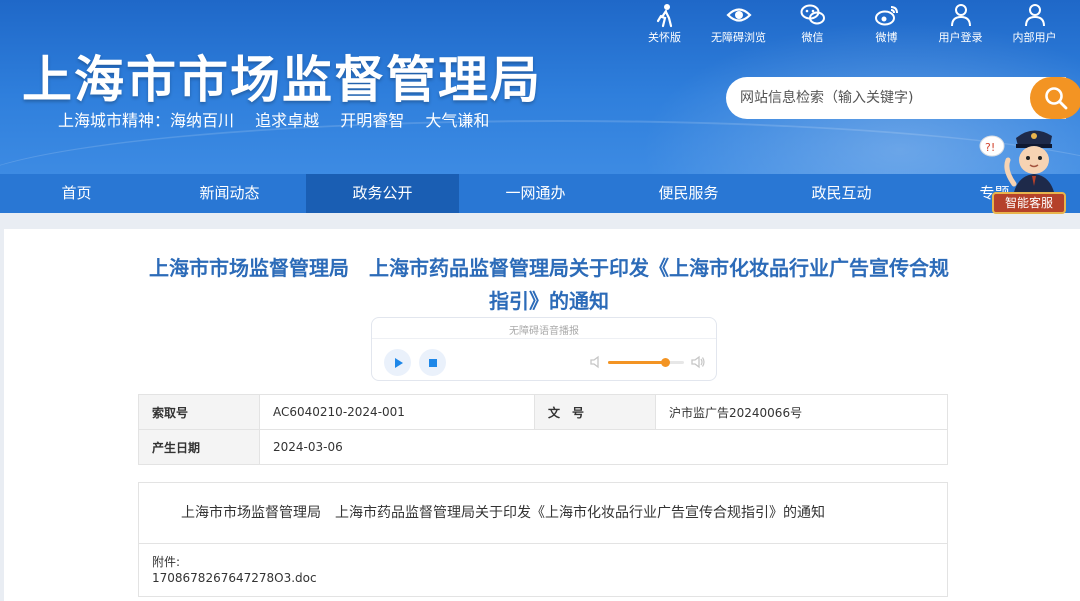  What do you see at coordinates (1029, 203) in the screenshot?
I see `assistant-label: 智能客服` at bounding box center [1029, 203].